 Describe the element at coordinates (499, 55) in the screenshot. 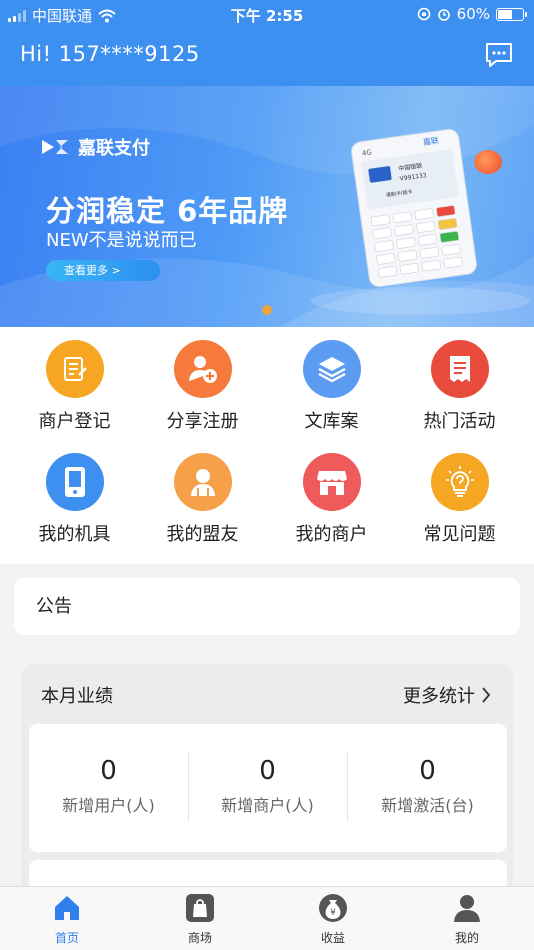

I see `chat-bubble-icon` at that location.